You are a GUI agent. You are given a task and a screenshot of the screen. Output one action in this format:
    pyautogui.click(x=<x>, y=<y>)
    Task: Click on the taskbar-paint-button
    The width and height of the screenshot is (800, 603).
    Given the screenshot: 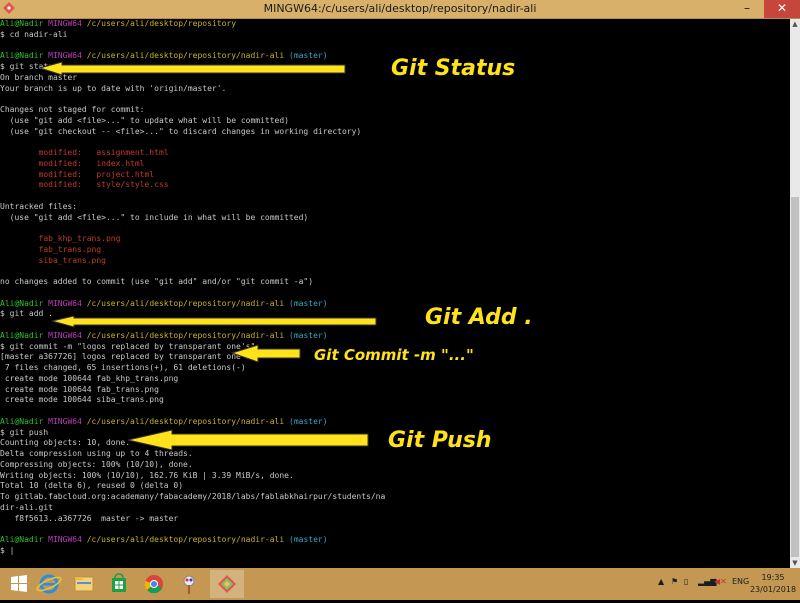 What is the action you would take?
    pyautogui.click(x=189, y=584)
    